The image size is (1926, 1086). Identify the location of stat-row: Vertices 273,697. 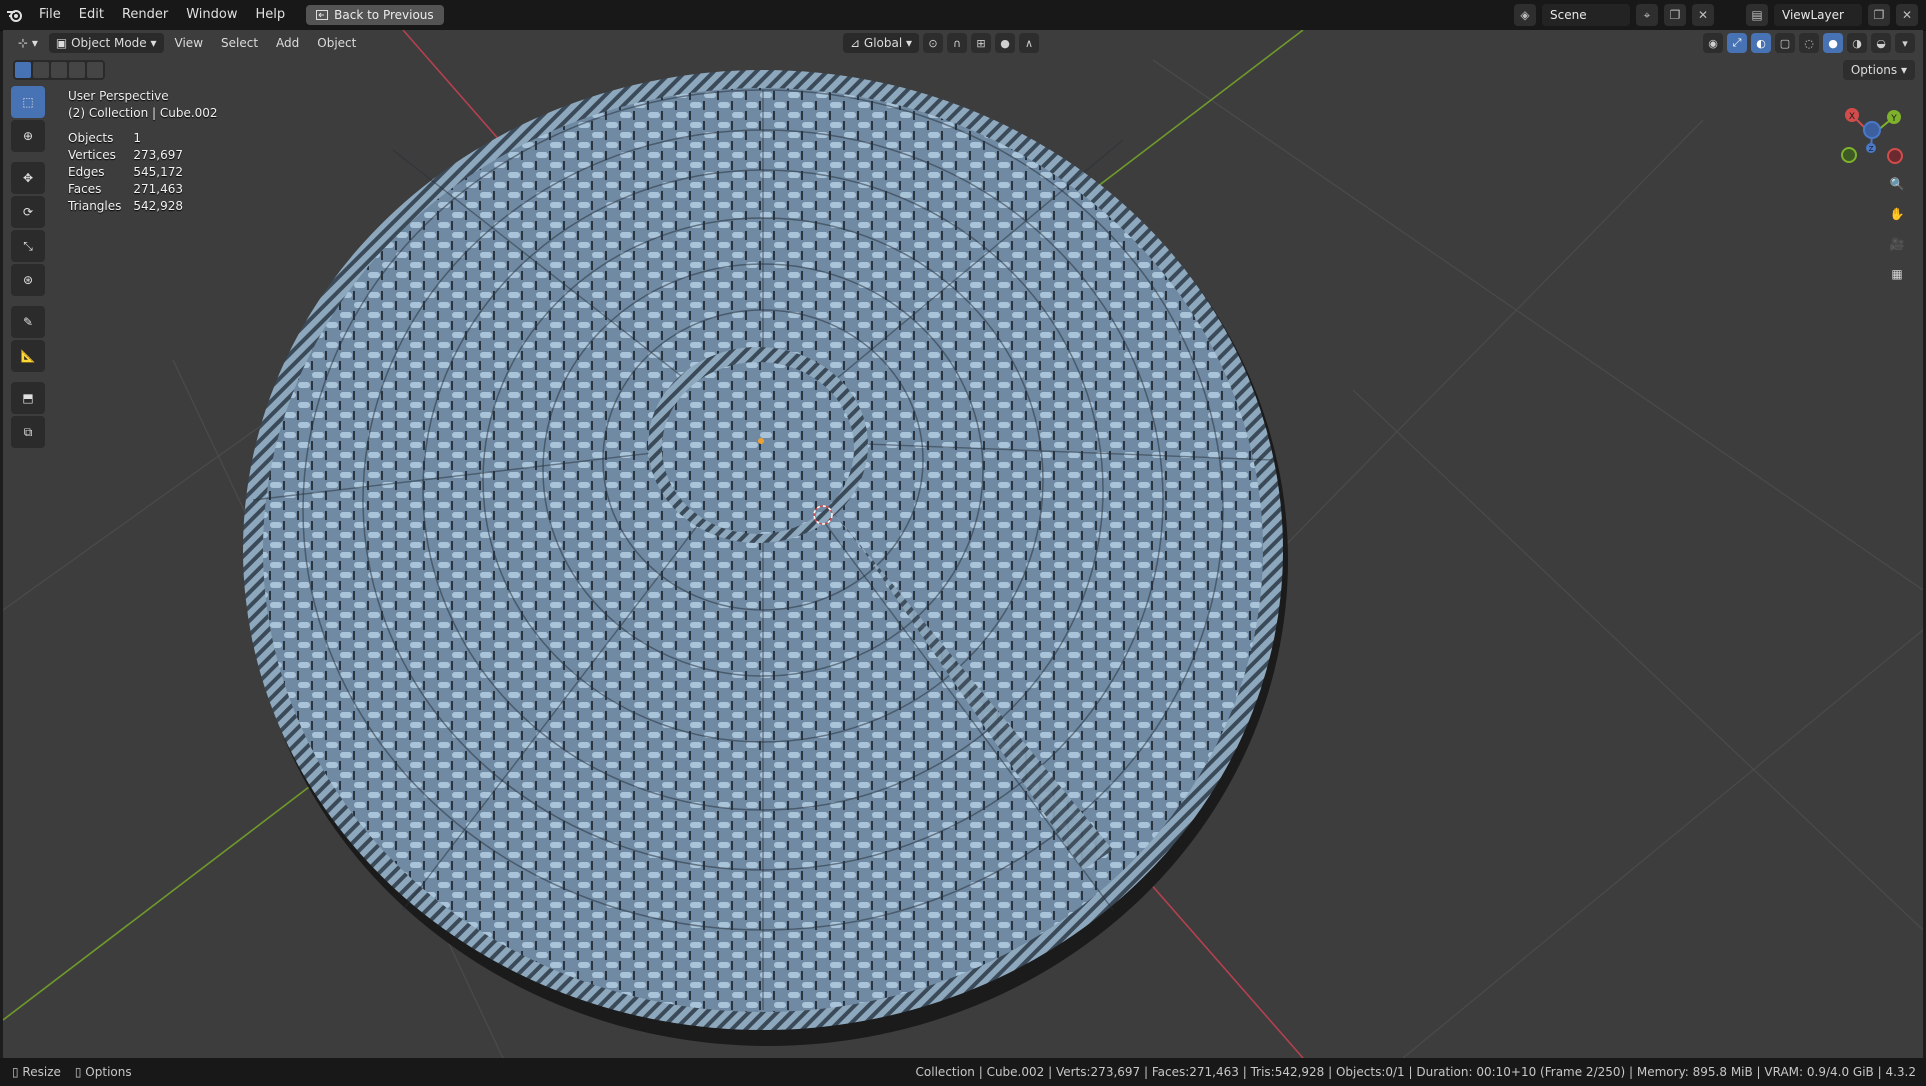
(131, 155).